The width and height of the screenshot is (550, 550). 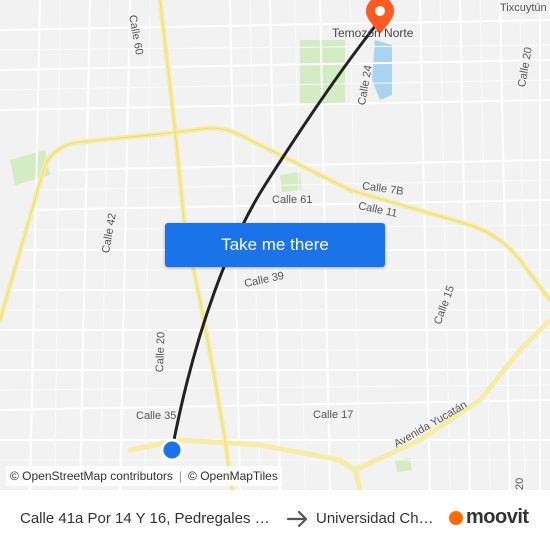 What do you see at coordinates (523, 8) in the screenshot?
I see `label-tixcuytun: Tixcuytún` at bounding box center [523, 8].